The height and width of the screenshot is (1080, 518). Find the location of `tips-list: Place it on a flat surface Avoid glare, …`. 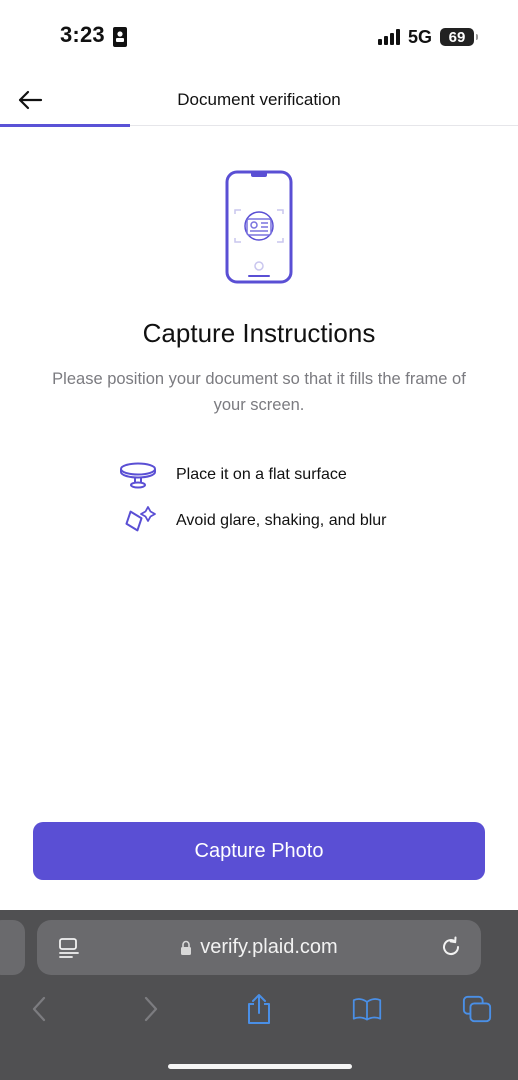

tips-list: Place it on a flat surface Avoid glare, … is located at coordinates (278, 498).